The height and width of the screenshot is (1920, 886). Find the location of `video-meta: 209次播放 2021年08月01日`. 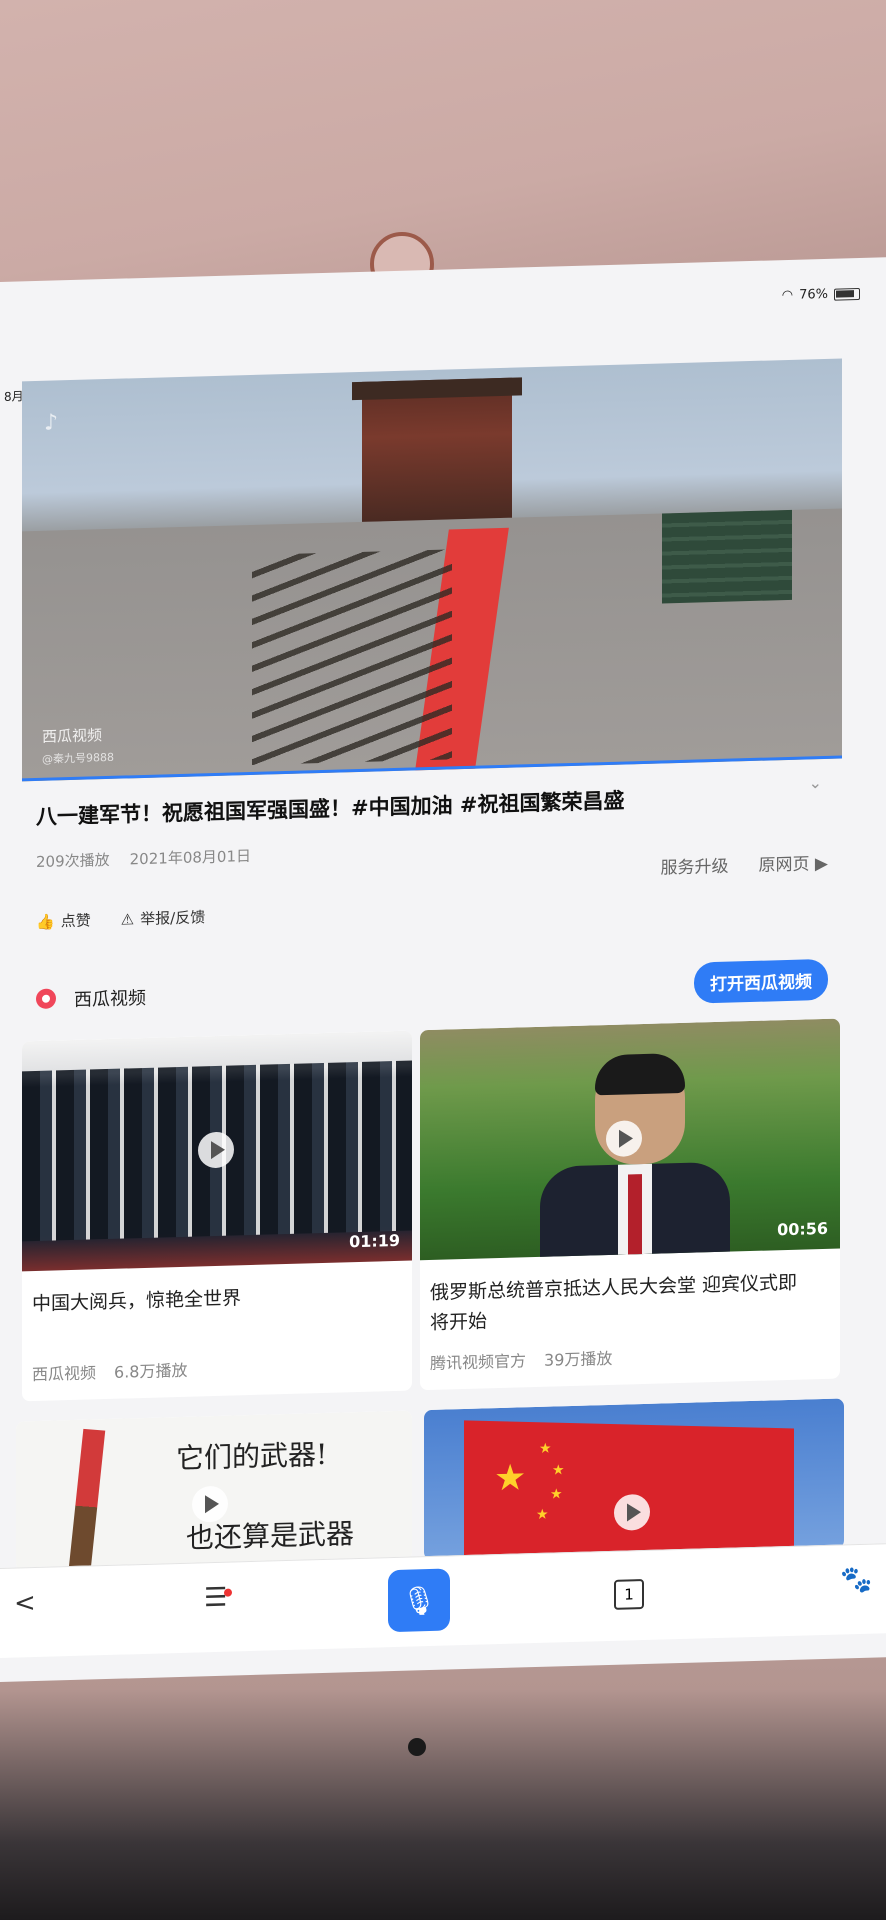

video-meta: 209次播放 2021年08月01日 is located at coordinates (143, 858).